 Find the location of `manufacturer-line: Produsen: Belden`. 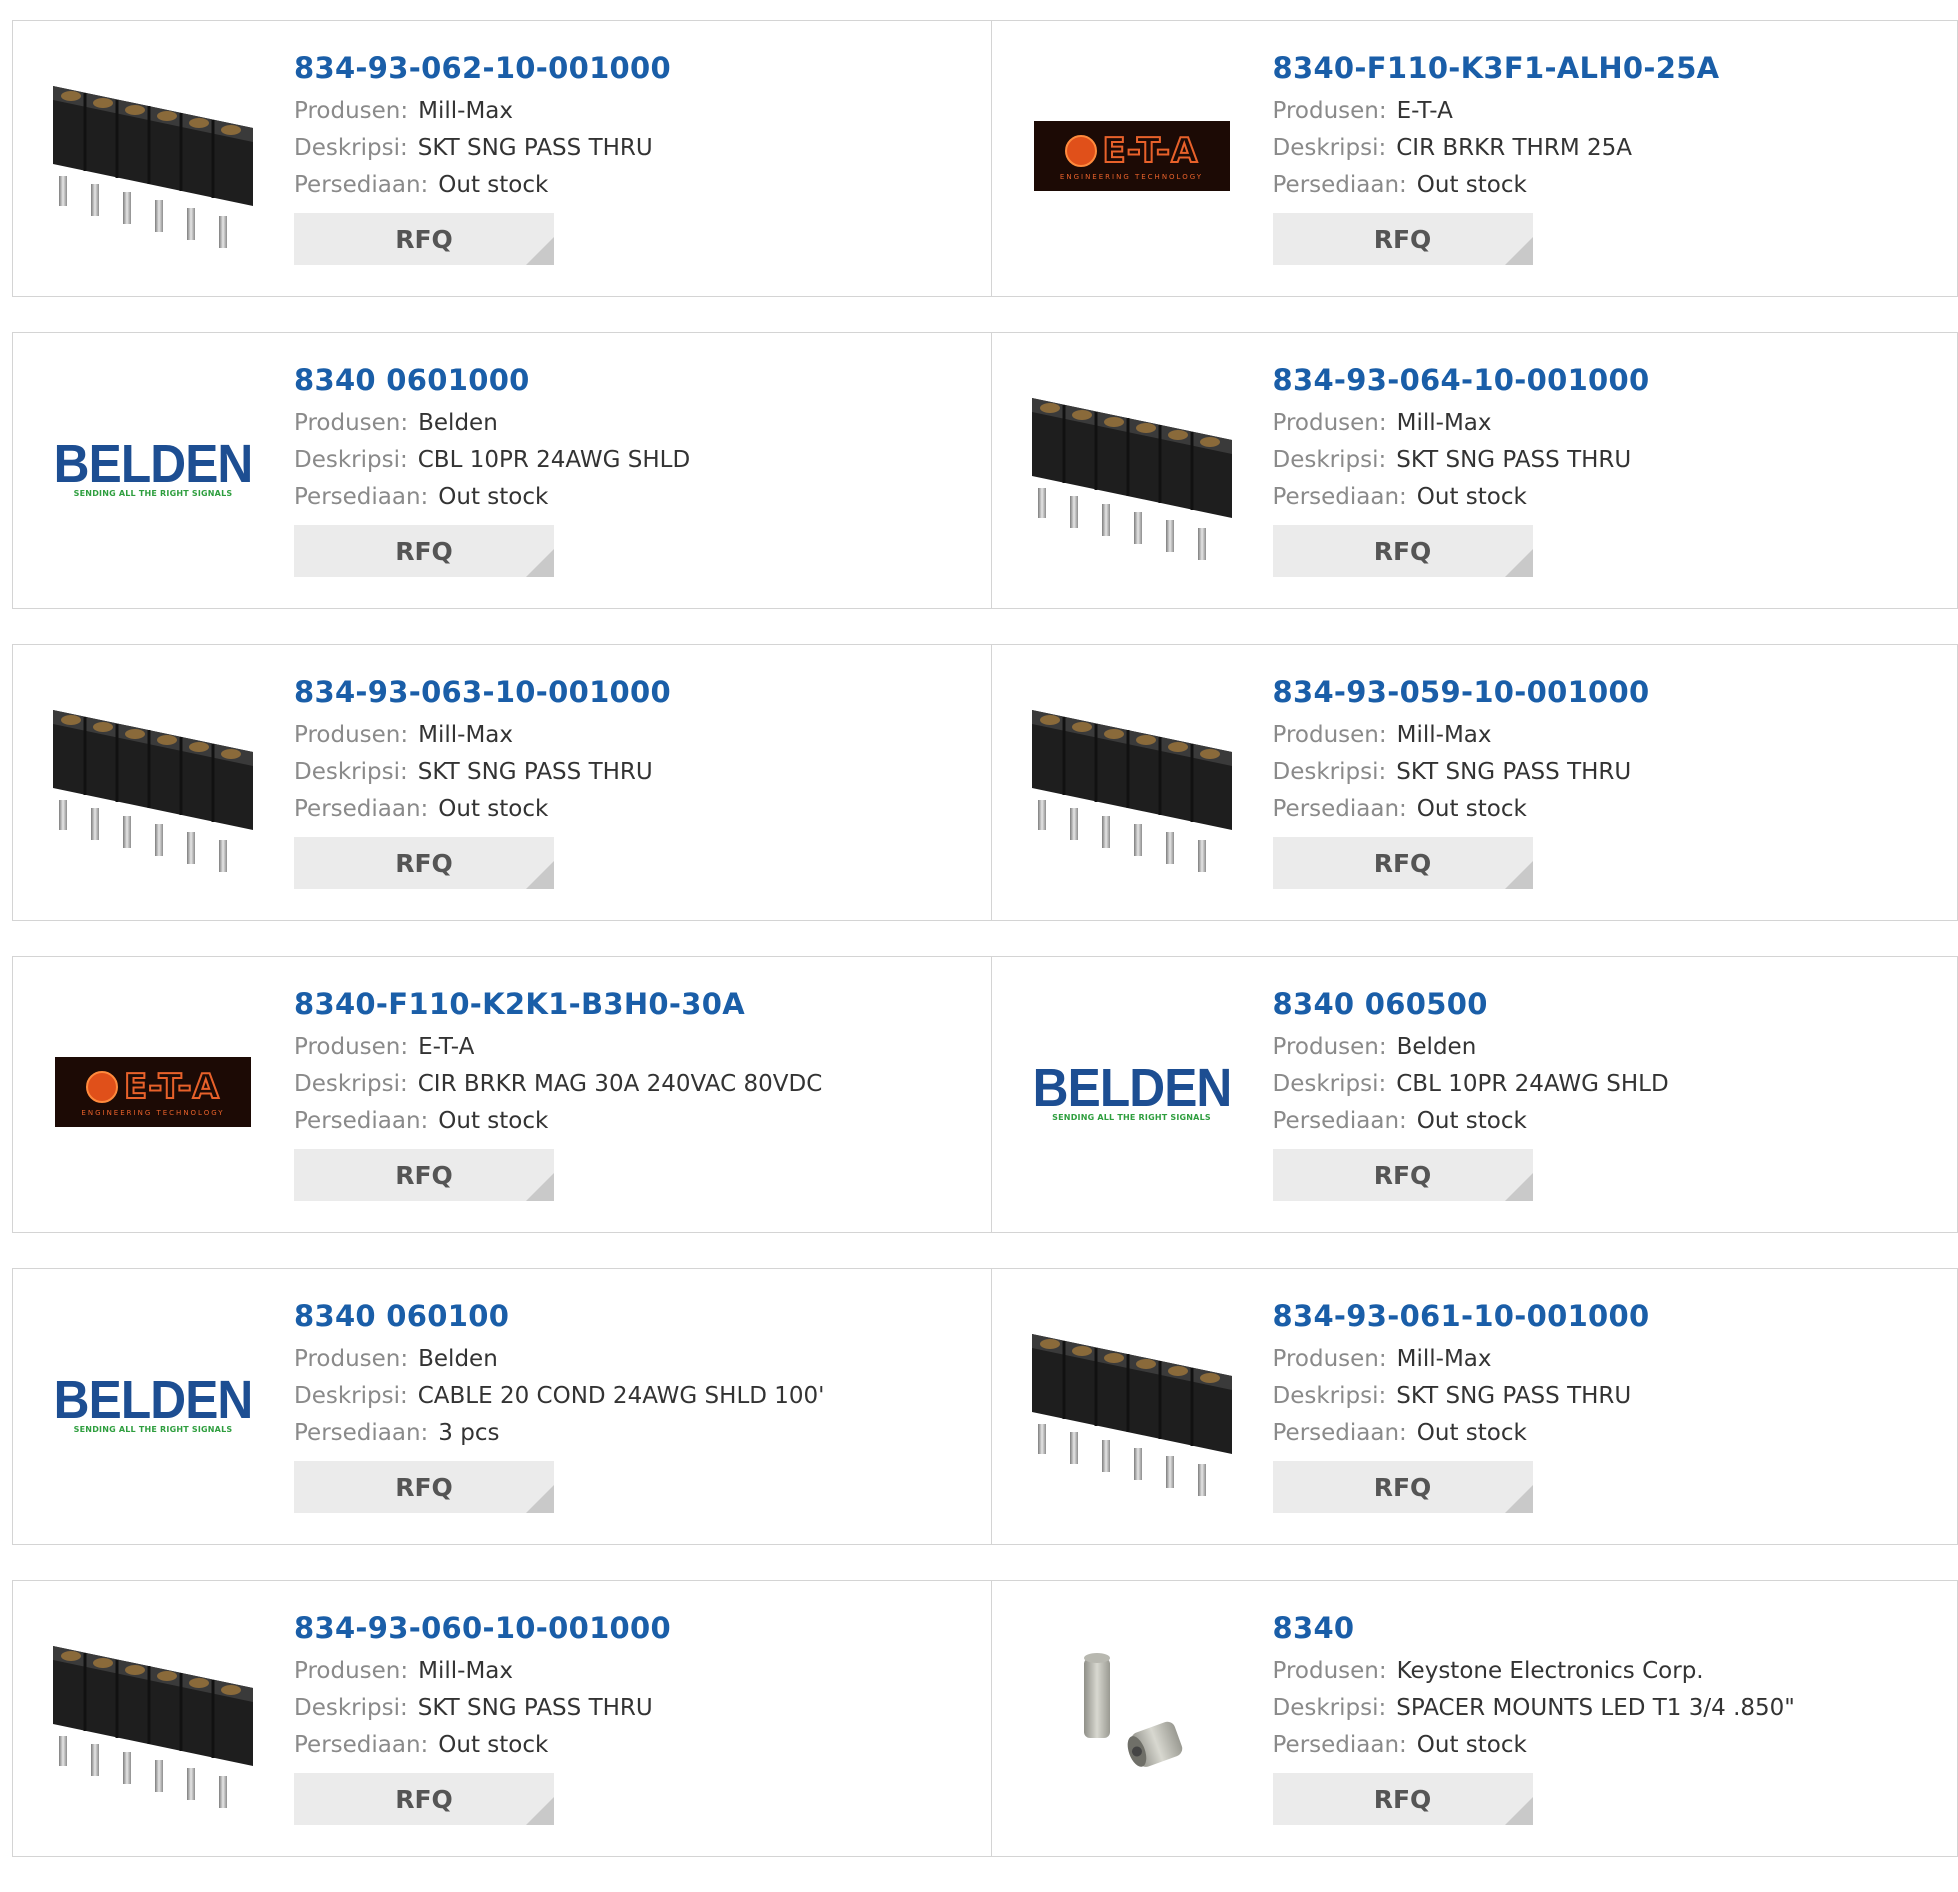

manufacturer-line: Produsen: Belden is located at coordinates (1471, 1047).